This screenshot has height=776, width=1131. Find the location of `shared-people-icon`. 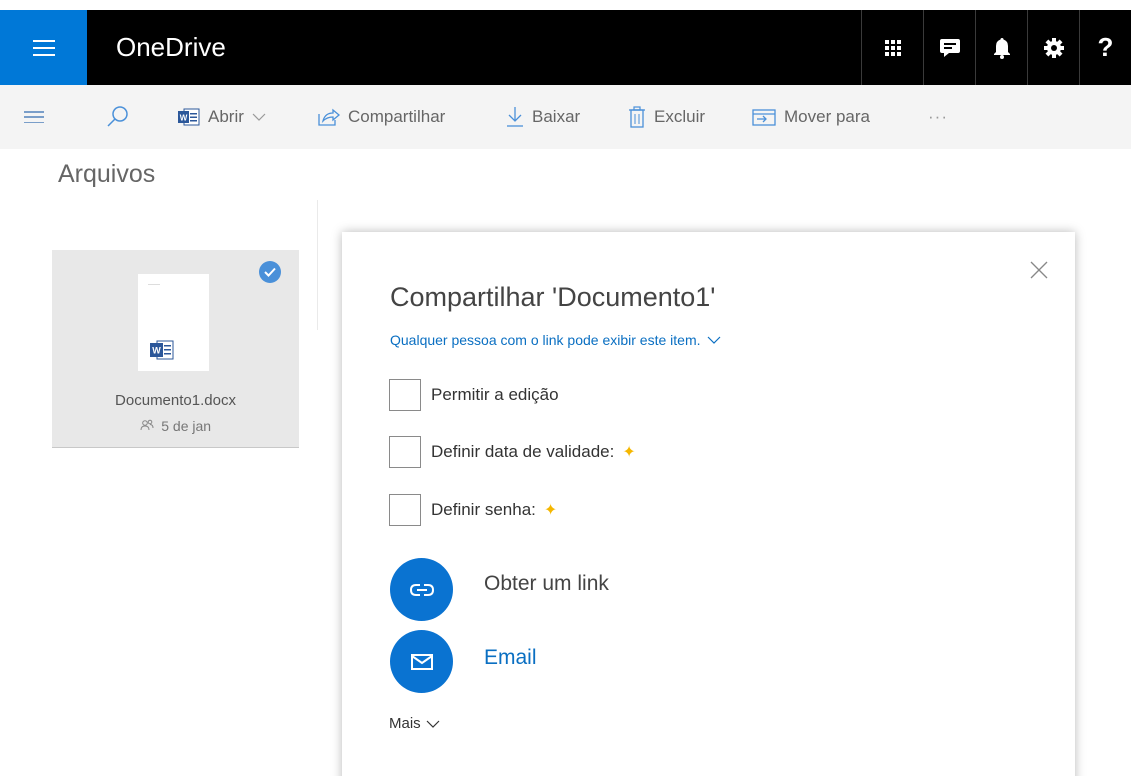

shared-people-icon is located at coordinates (148, 426).